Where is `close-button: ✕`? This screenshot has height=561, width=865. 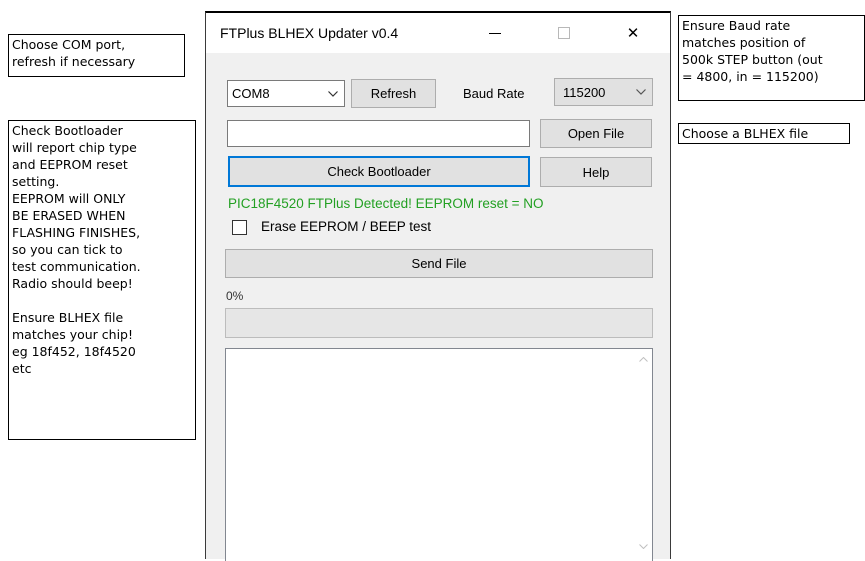 close-button: ✕ is located at coordinates (633, 33).